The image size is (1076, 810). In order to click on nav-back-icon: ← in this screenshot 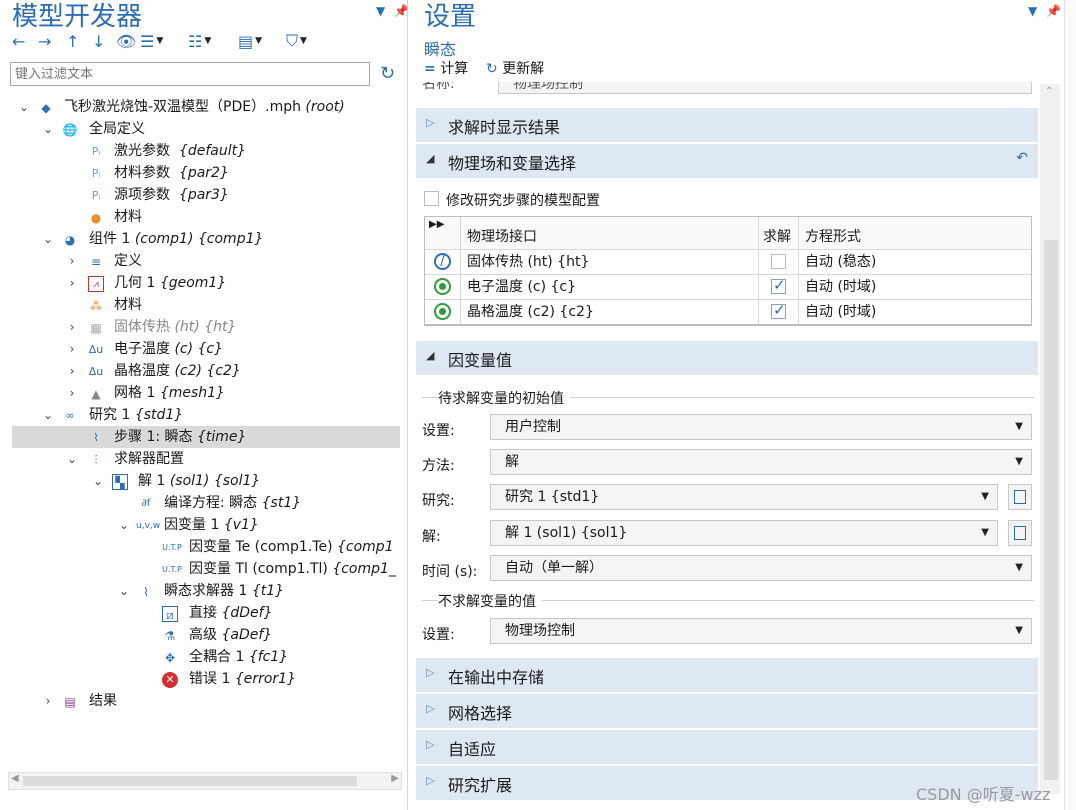, I will do `click(18, 41)`.